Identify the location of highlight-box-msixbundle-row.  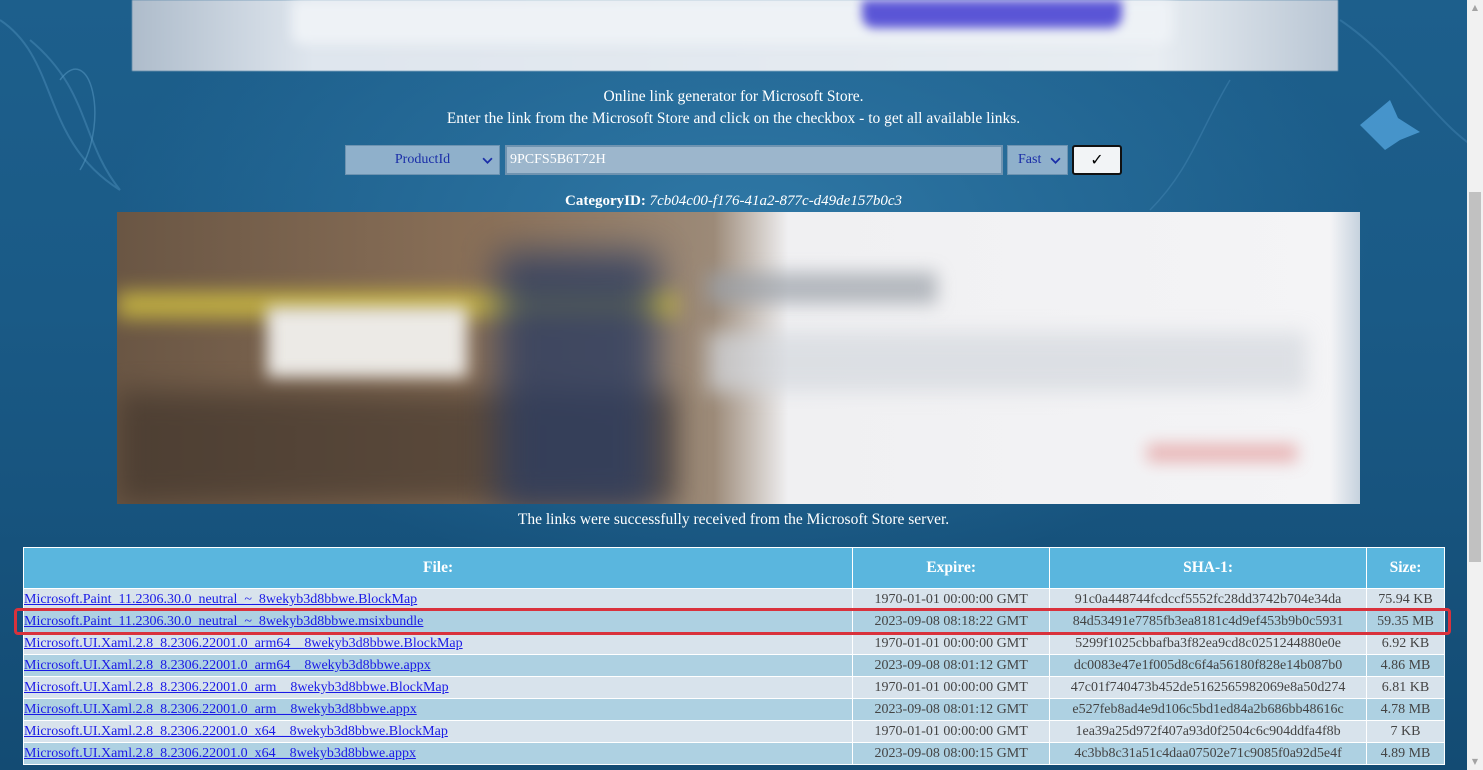
(732, 621).